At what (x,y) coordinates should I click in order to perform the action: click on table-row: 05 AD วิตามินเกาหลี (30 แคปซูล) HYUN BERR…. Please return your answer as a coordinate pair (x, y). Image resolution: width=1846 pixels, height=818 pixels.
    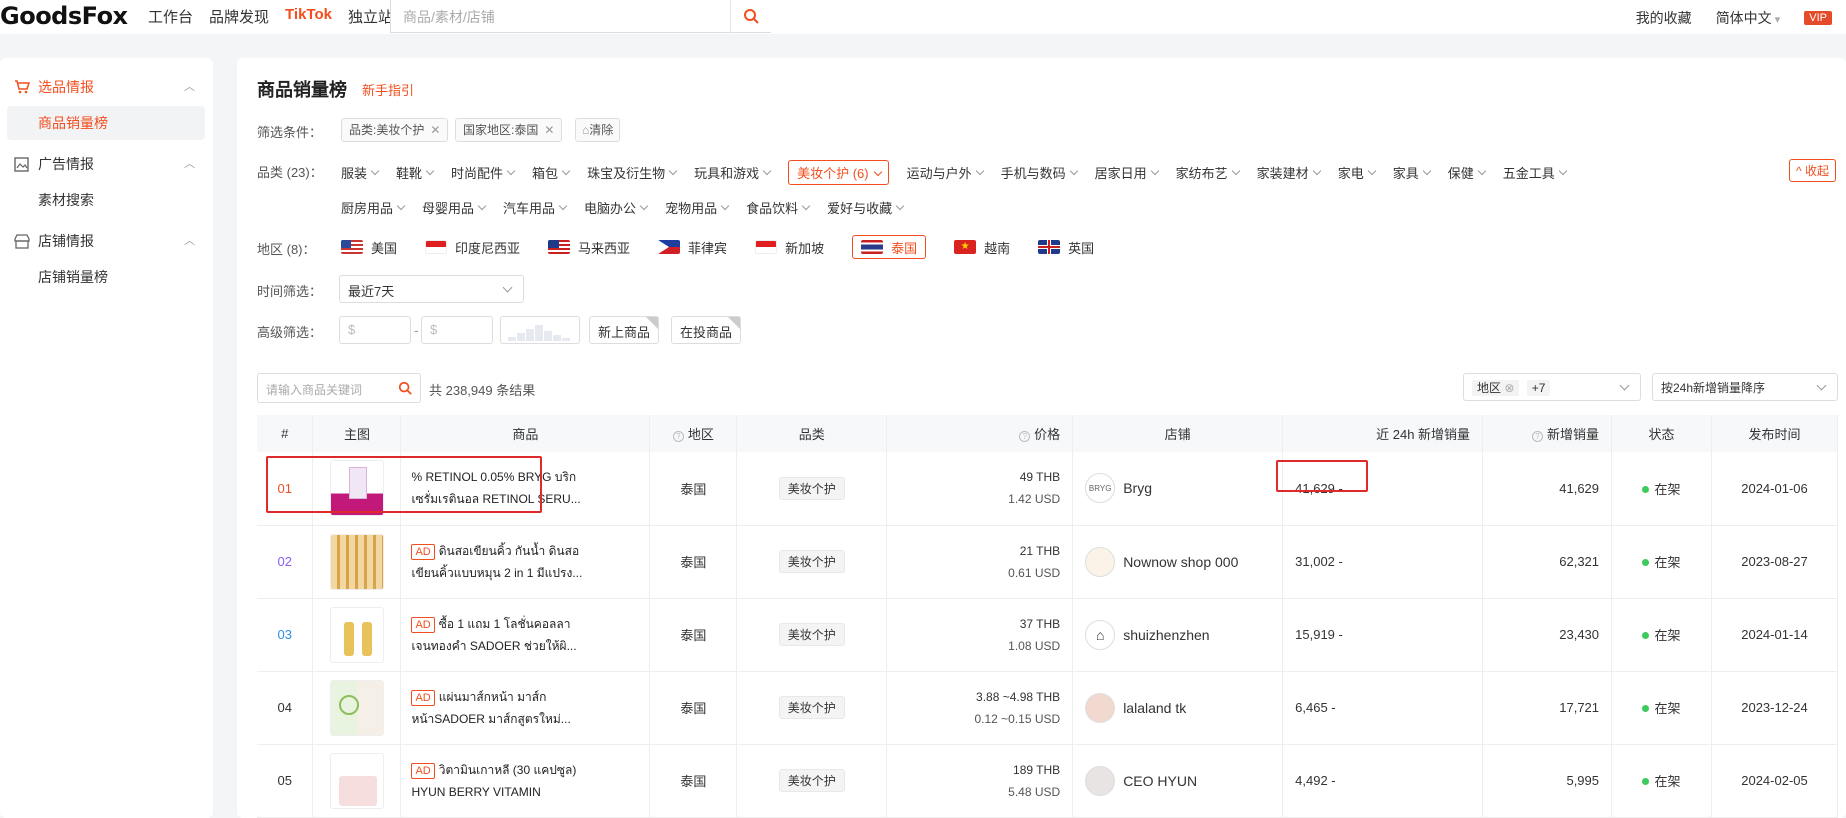
    Looking at the image, I should click on (1048, 781).